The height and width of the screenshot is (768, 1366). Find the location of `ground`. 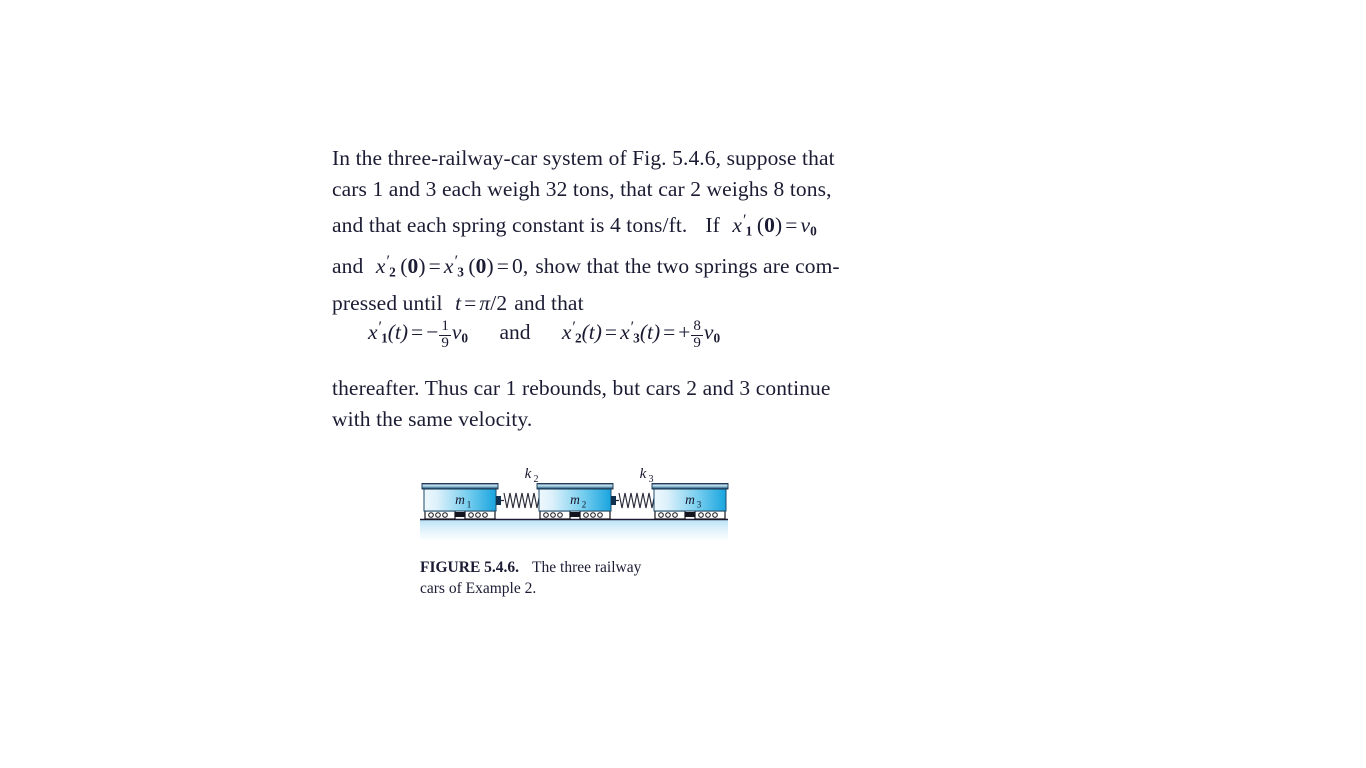

ground is located at coordinates (574, 529).